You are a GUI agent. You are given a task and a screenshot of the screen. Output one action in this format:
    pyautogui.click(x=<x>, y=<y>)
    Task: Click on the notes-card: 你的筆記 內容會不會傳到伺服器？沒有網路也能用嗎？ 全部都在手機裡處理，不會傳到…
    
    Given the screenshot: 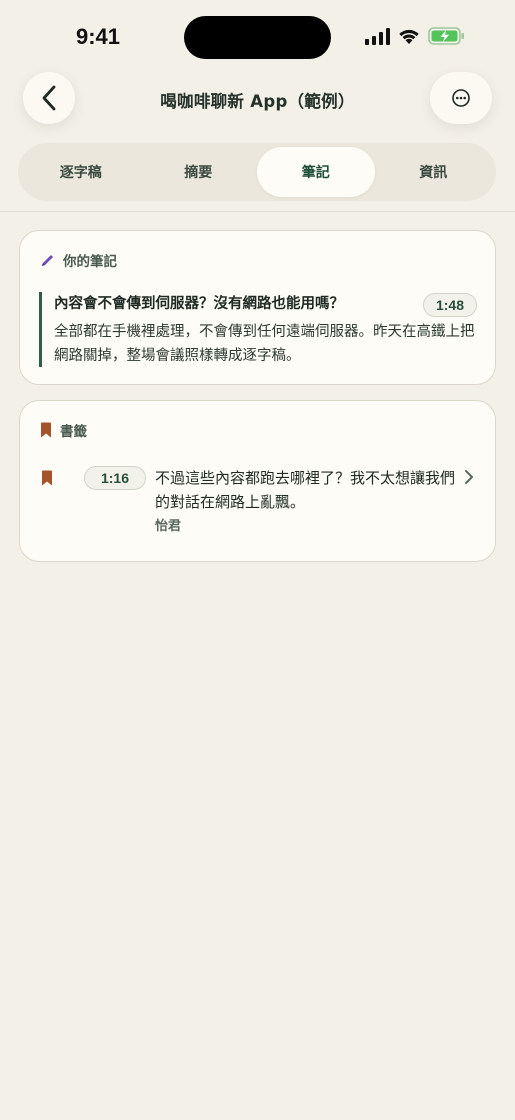 What is the action you would take?
    pyautogui.click(x=257, y=307)
    